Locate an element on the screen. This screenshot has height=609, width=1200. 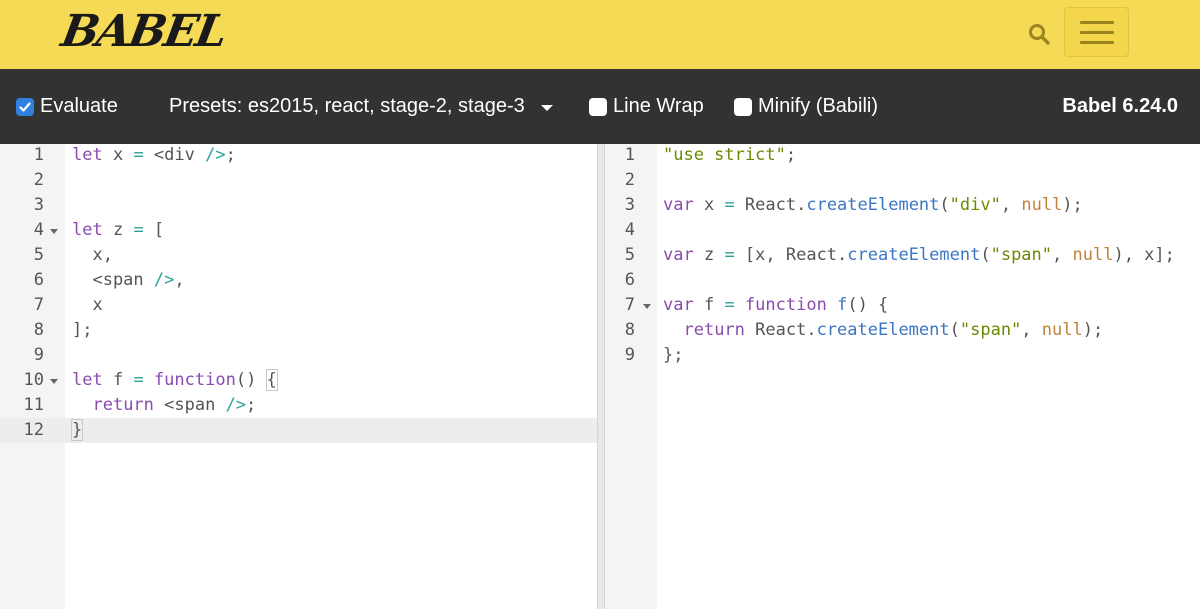
babel-logo: BABEL is located at coordinates (144, 31).